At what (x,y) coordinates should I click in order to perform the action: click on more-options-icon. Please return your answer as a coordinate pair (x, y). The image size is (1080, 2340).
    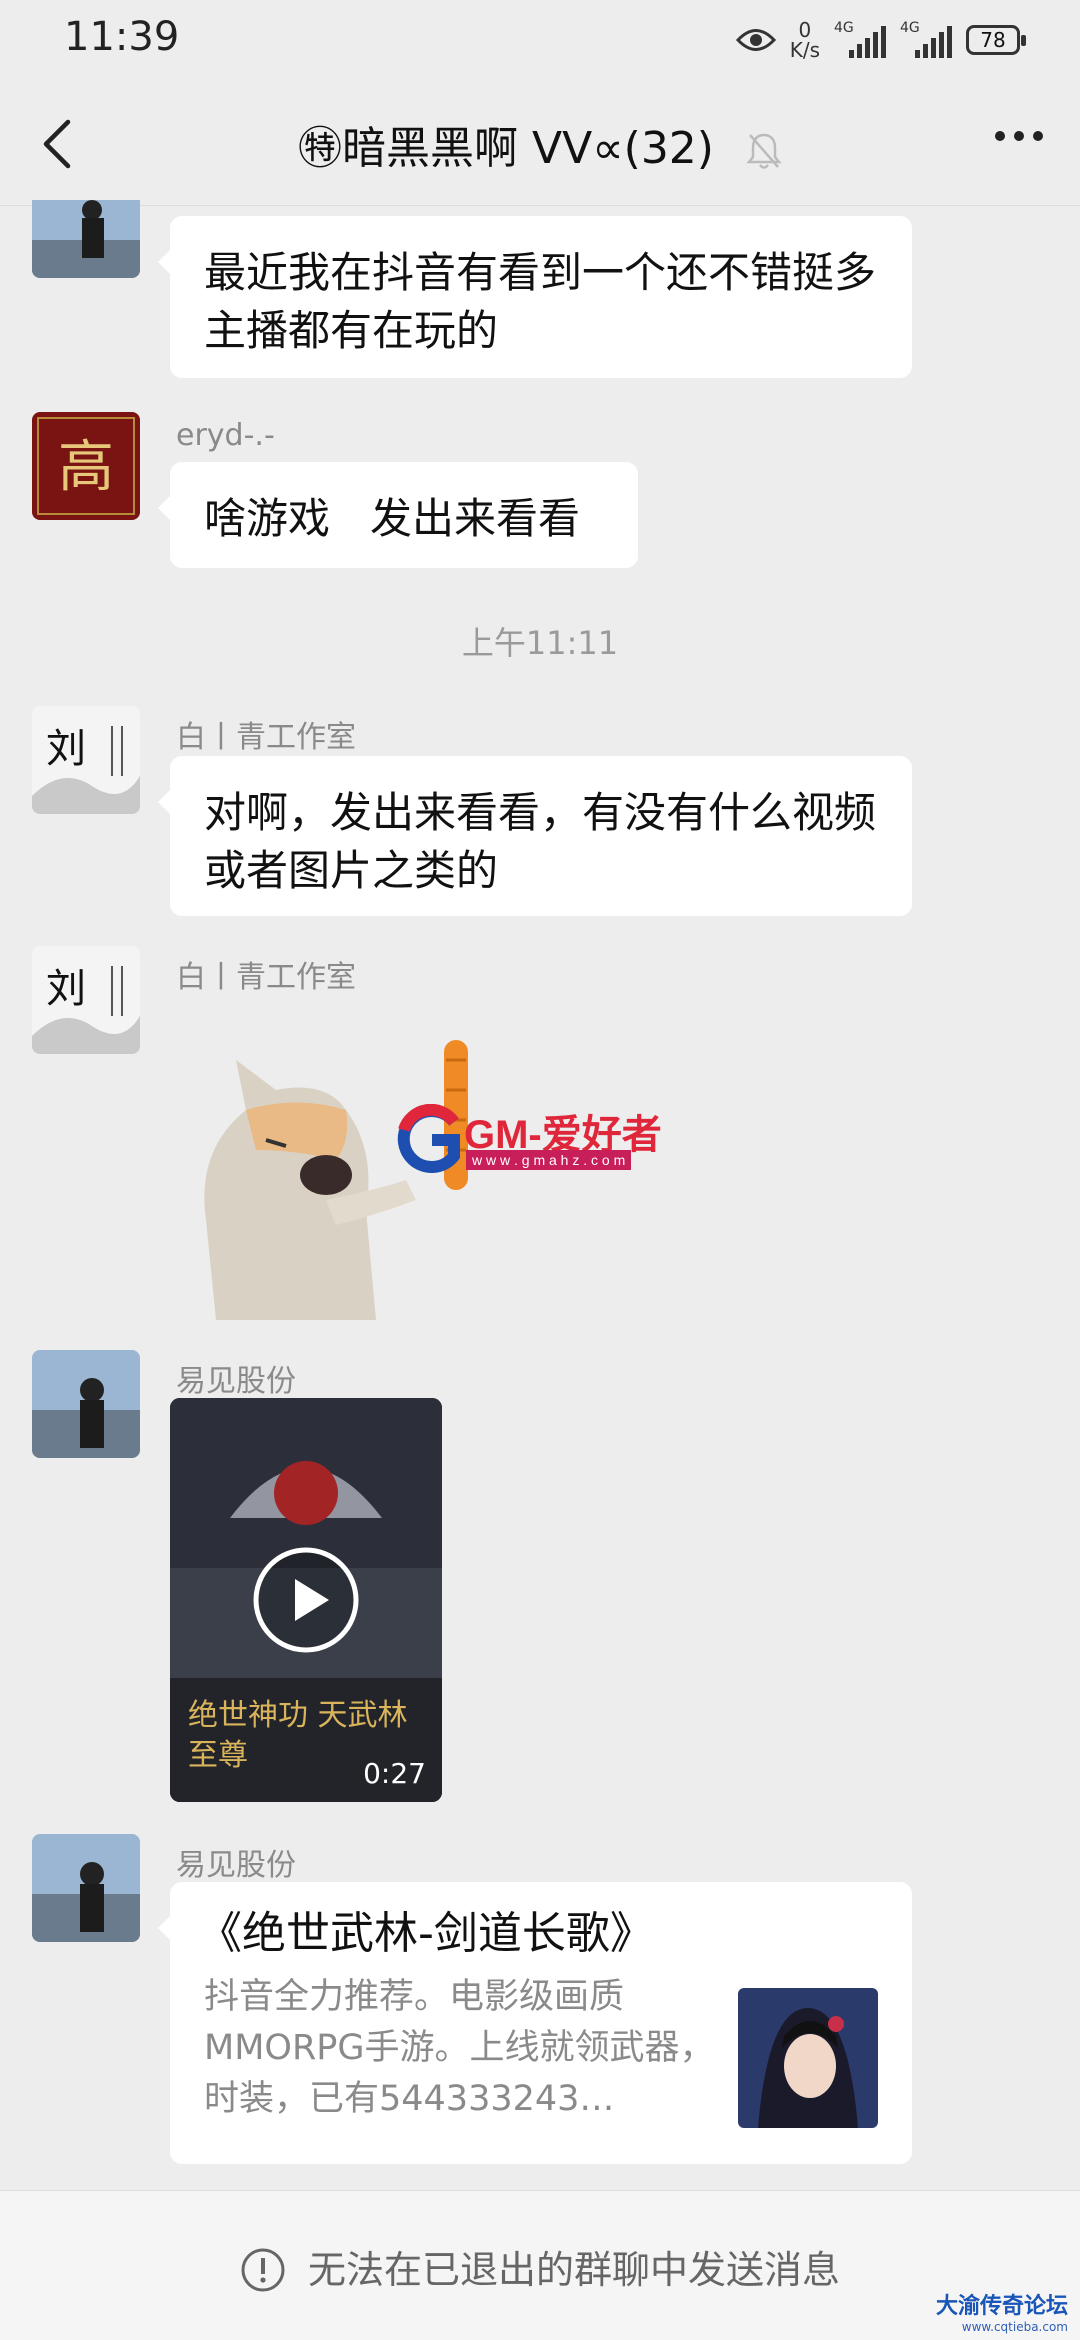
    Looking at the image, I should click on (1019, 136).